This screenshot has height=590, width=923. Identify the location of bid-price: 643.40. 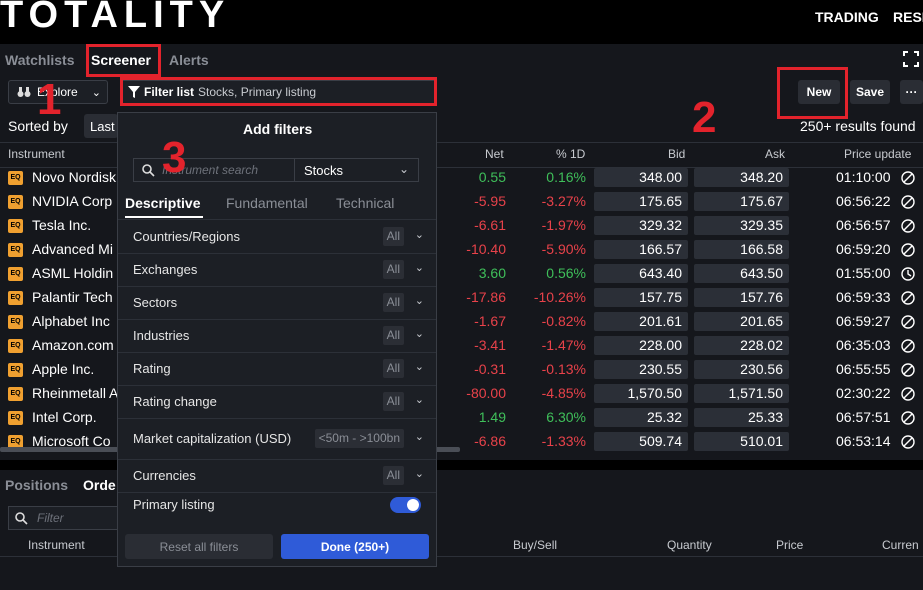
(641, 273).